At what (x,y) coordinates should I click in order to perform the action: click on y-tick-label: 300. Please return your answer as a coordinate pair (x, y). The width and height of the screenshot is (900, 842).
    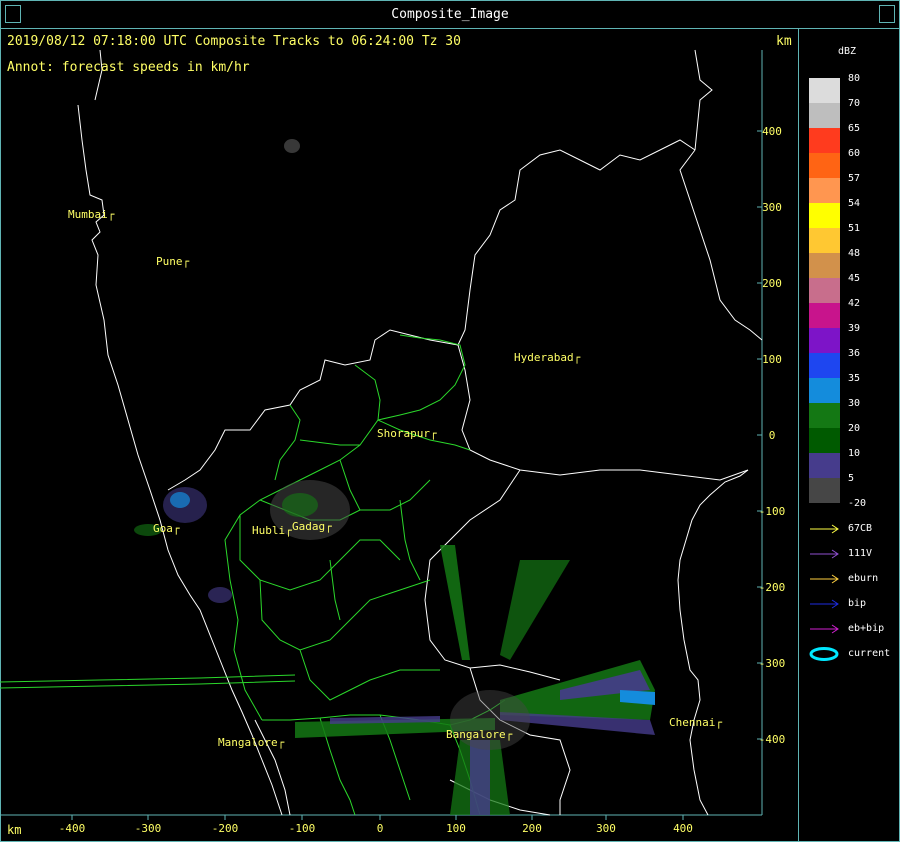
    Looking at the image, I should click on (772, 207).